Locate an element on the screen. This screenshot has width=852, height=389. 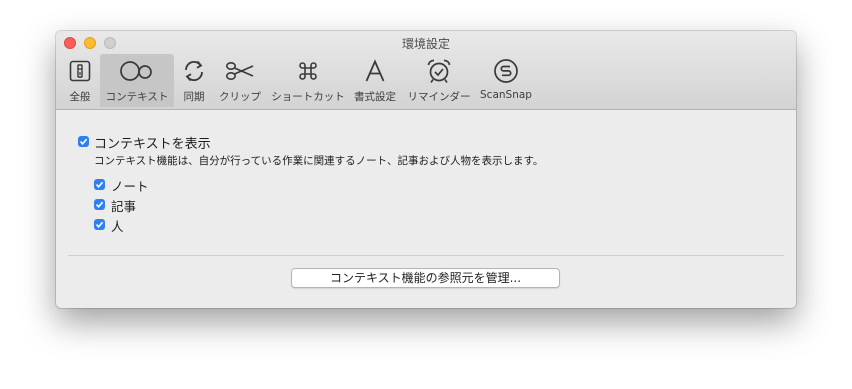
tab-context: コンテキスト is located at coordinates (137, 80).